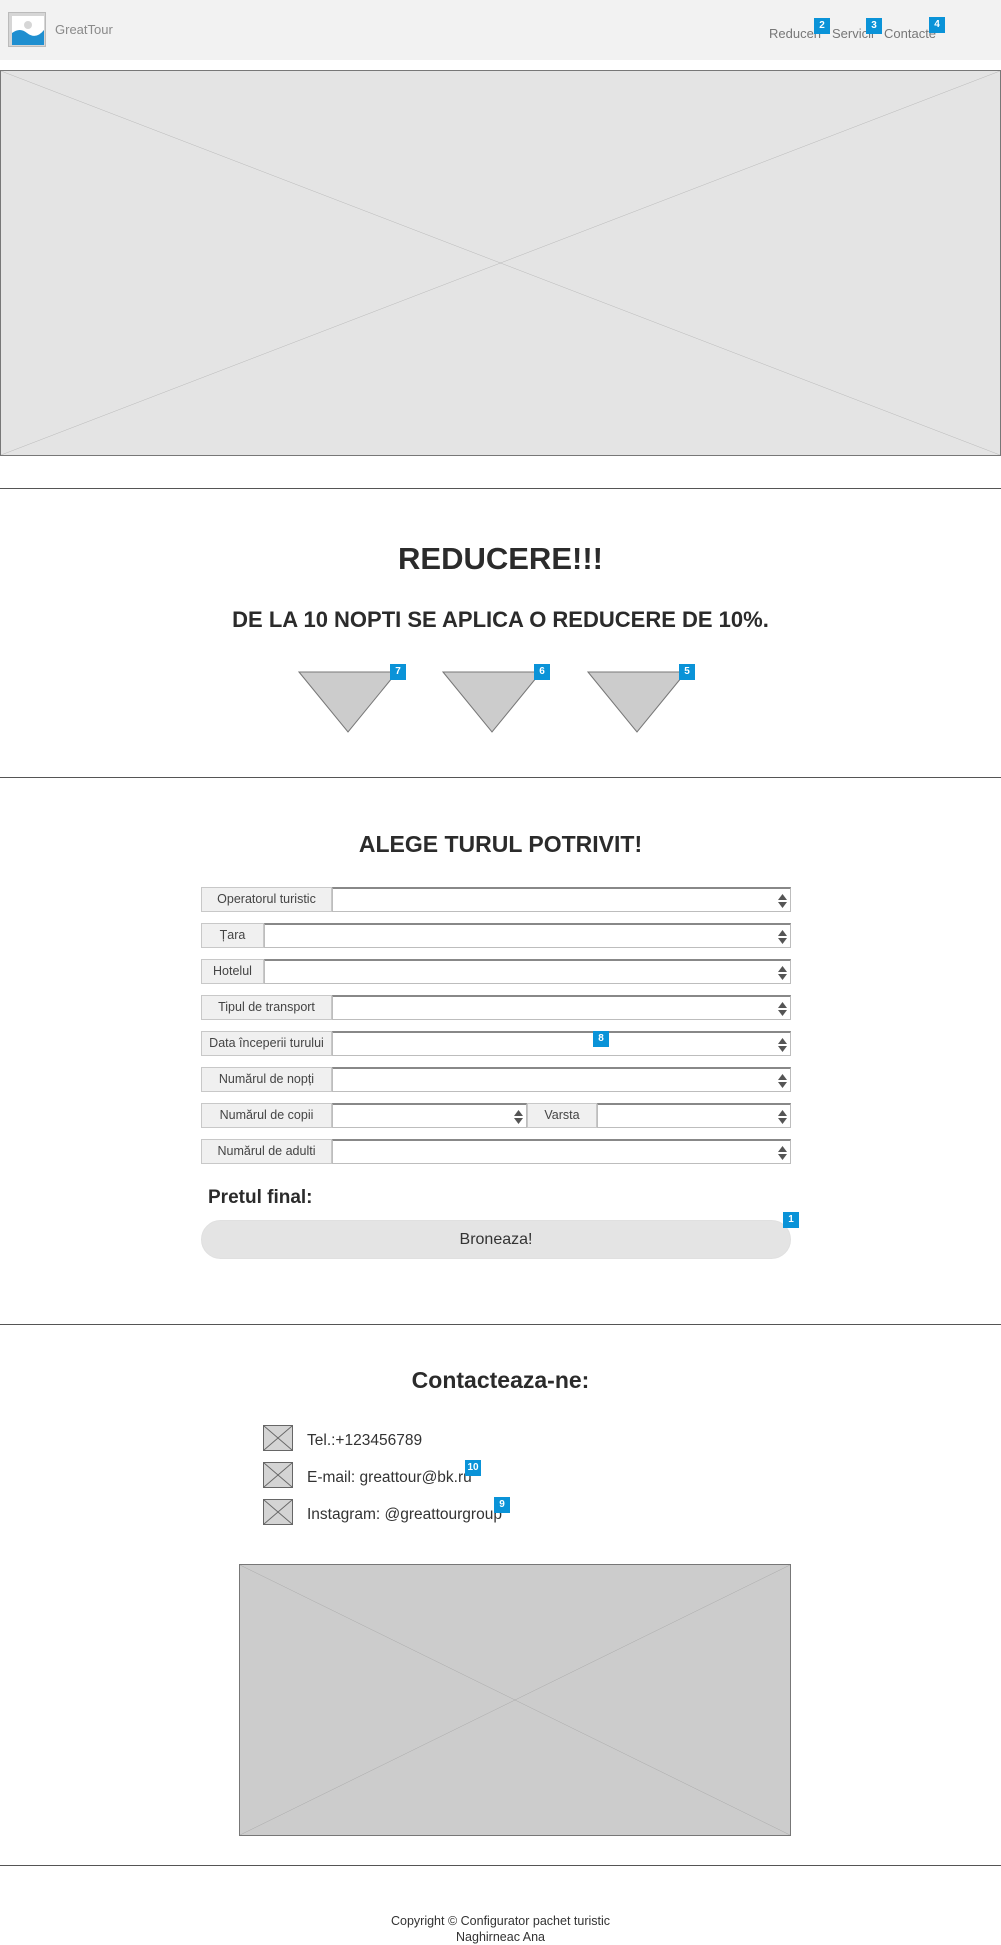  I want to click on transport-select, so click(561, 1007).